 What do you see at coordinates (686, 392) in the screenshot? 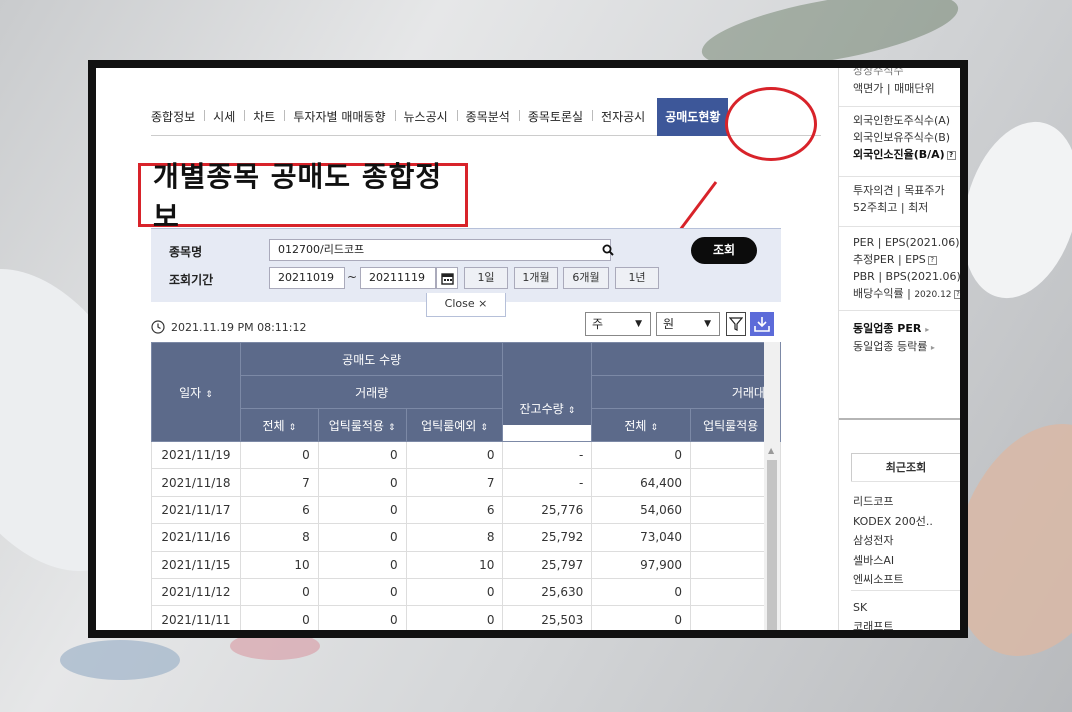
I see `col-trade-amount-header: 거래대금` at bounding box center [686, 392].